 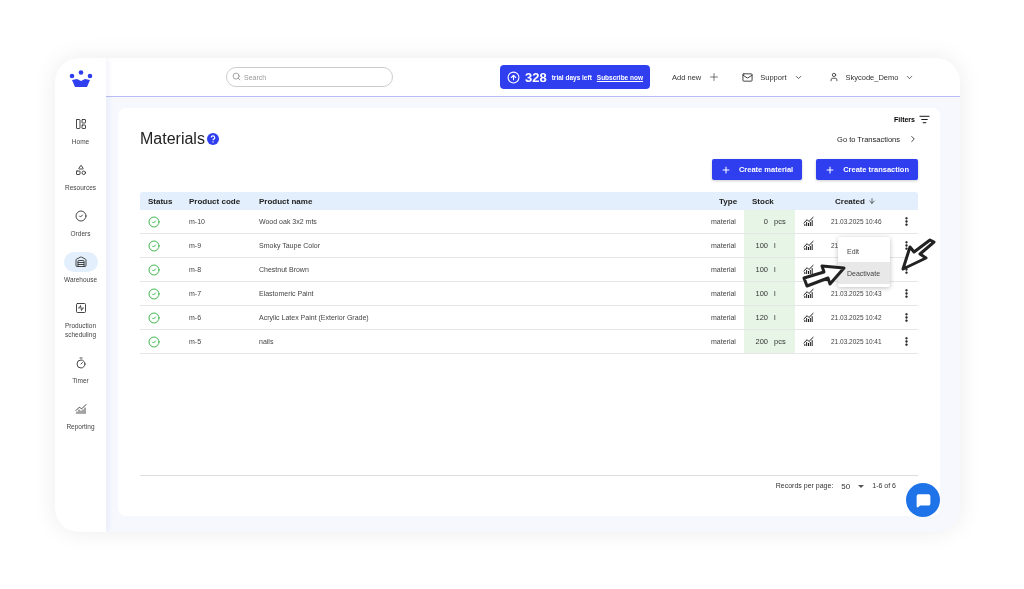 I want to click on column-header: Product code, so click(x=215, y=201).